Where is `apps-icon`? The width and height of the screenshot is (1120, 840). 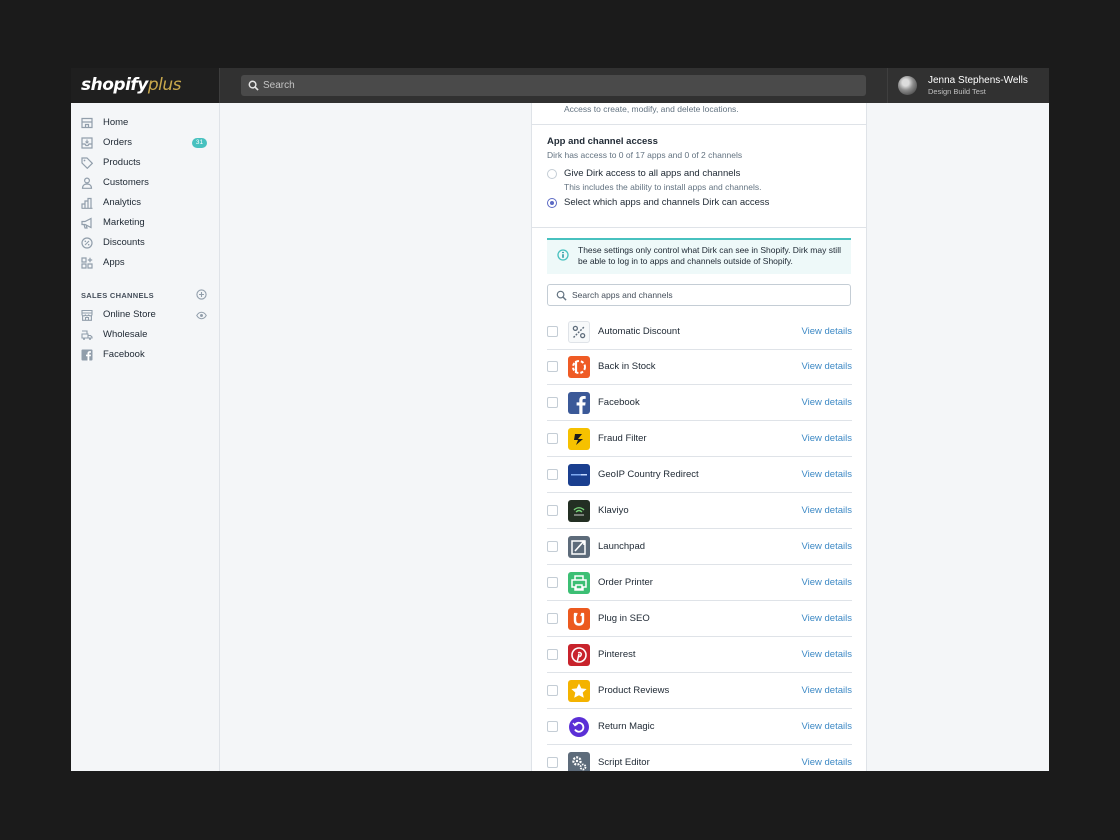 apps-icon is located at coordinates (87, 263).